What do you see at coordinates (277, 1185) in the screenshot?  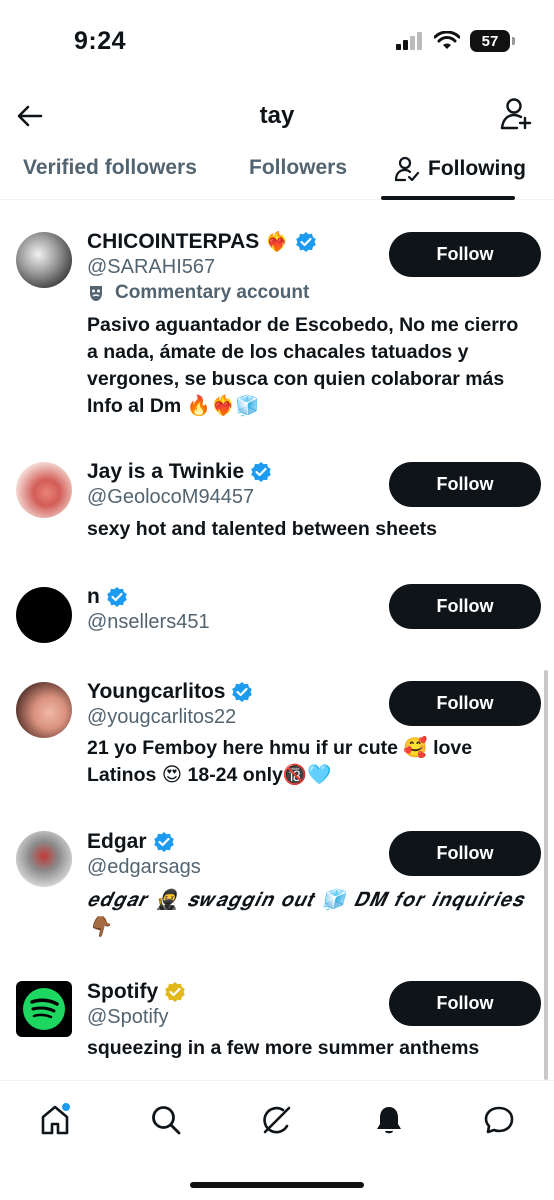 I see `home-indicator` at bounding box center [277, 1185].